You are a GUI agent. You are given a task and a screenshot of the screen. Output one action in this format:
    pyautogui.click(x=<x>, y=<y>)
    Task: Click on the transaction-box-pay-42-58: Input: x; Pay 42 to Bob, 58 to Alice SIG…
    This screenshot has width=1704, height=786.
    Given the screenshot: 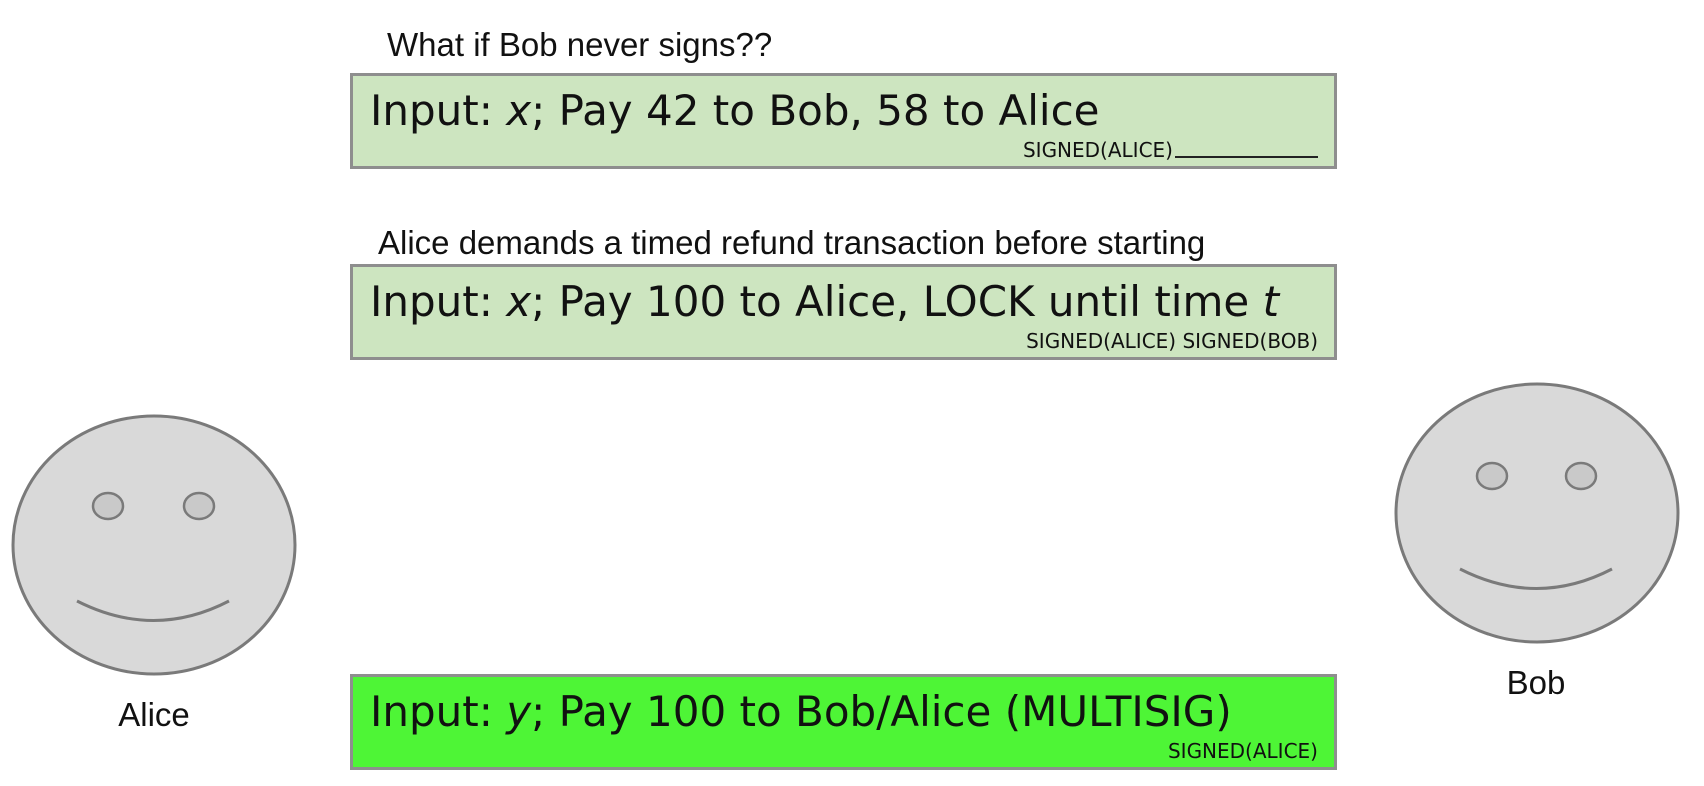 What is the action you would take?
    pyautogui.click(x=843, y=121)
    